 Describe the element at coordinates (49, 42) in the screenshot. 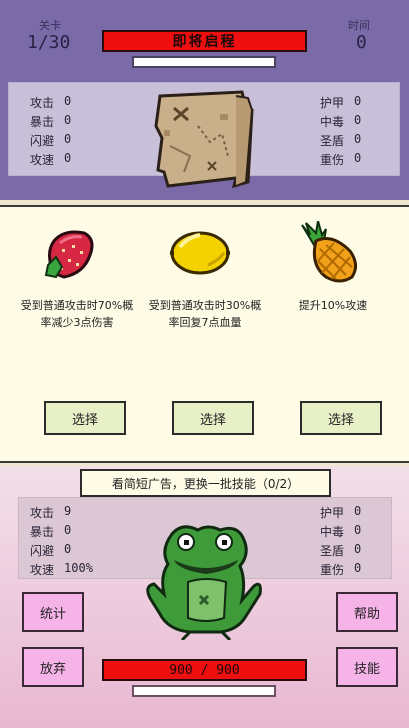

I see `level-value: 1/30` at that location.